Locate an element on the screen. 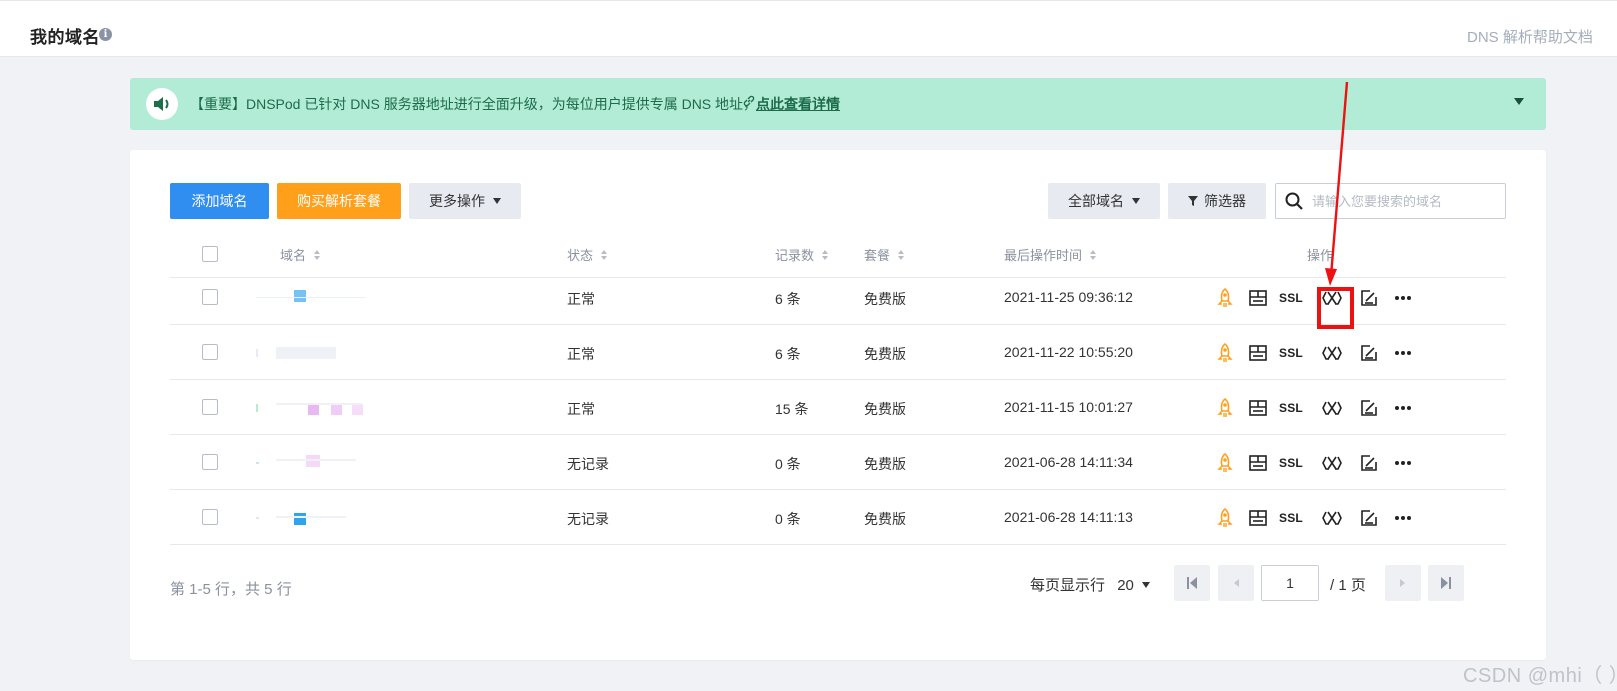  all-domains-dropdown: 全部域名 is located at coordinates (1104, 201).